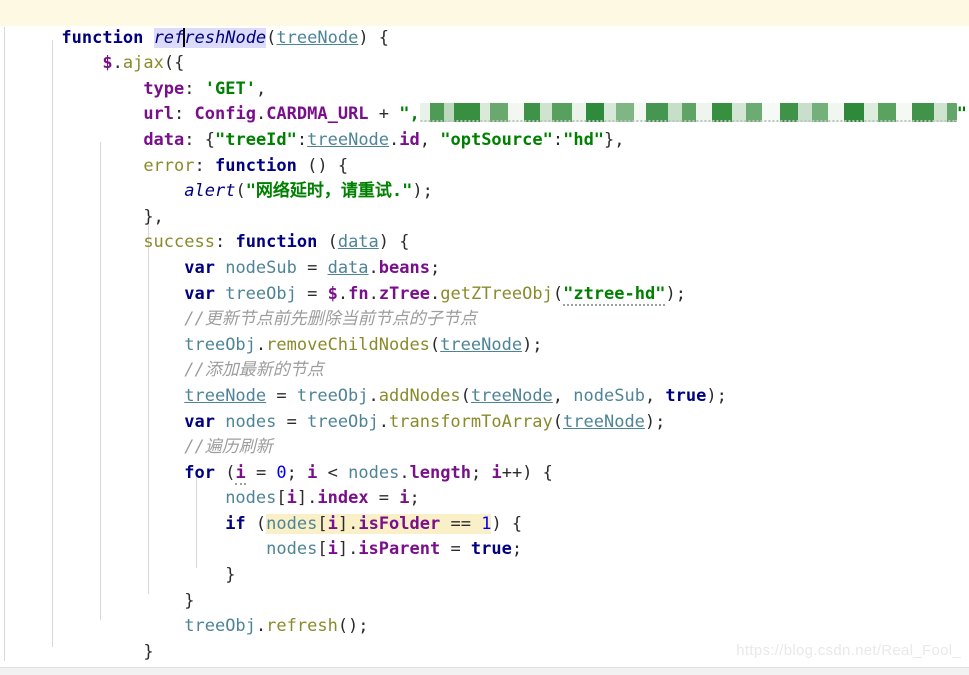 Image resolution: width=969 pixels, height=675 pixels. Describe the element at coordinates (484, 331) in the screenshot. I see `code-line-13: treeObj.removeChildNodes(treeNode);` at that location.